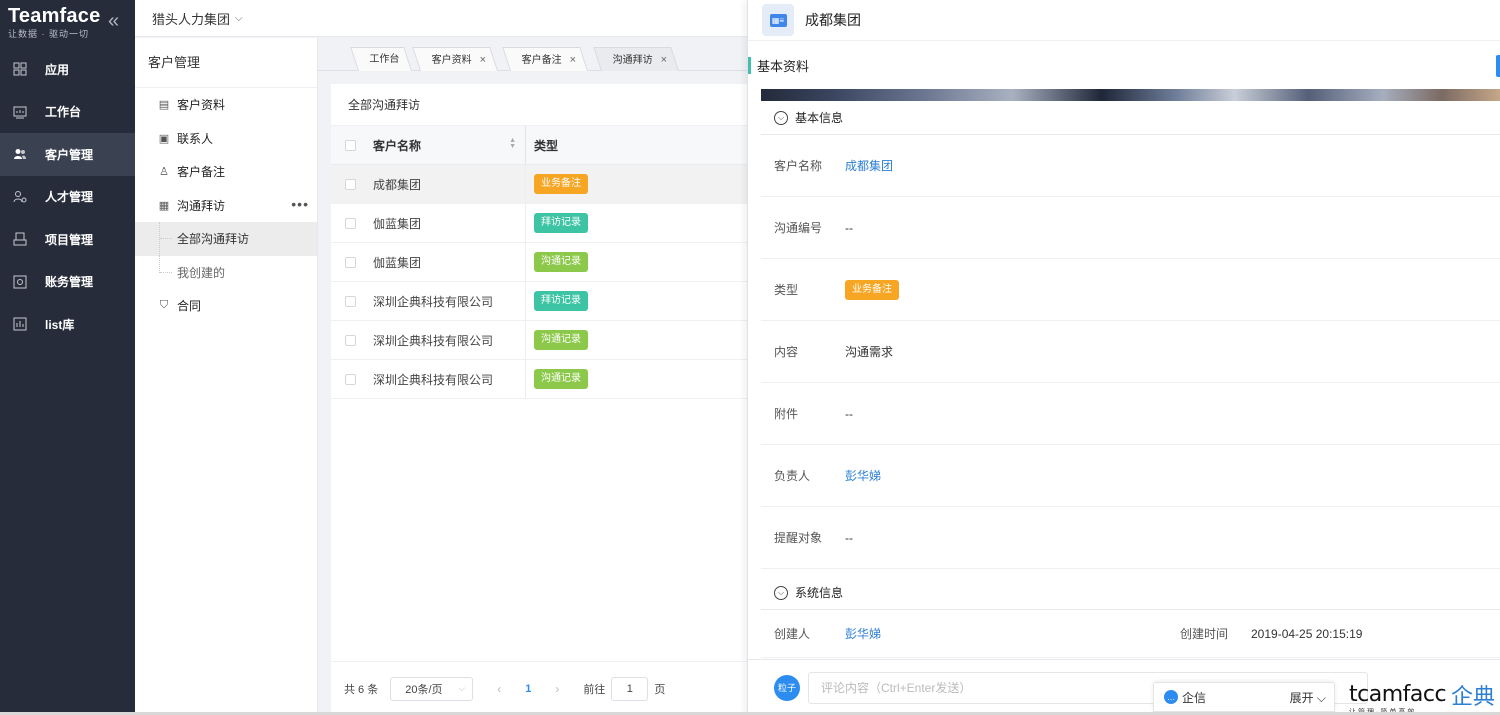 The width and height of the screenshot is (1500, 715). I want to click on next-page-button: ›, so click(557, 689).